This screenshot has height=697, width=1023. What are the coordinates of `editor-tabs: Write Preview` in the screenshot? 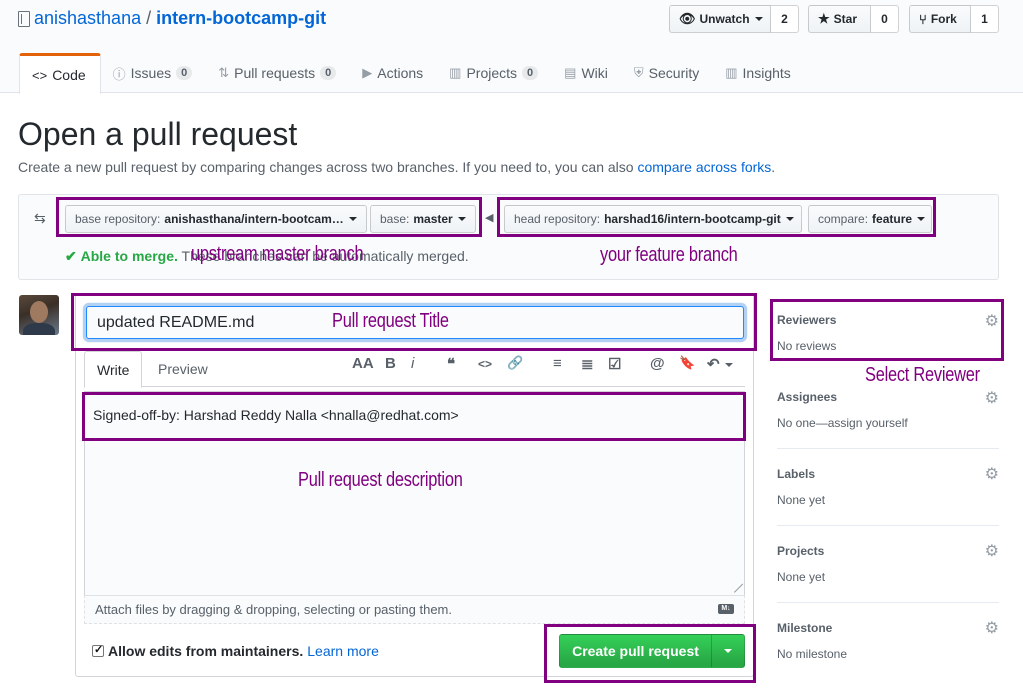 It's located at (414, 369).